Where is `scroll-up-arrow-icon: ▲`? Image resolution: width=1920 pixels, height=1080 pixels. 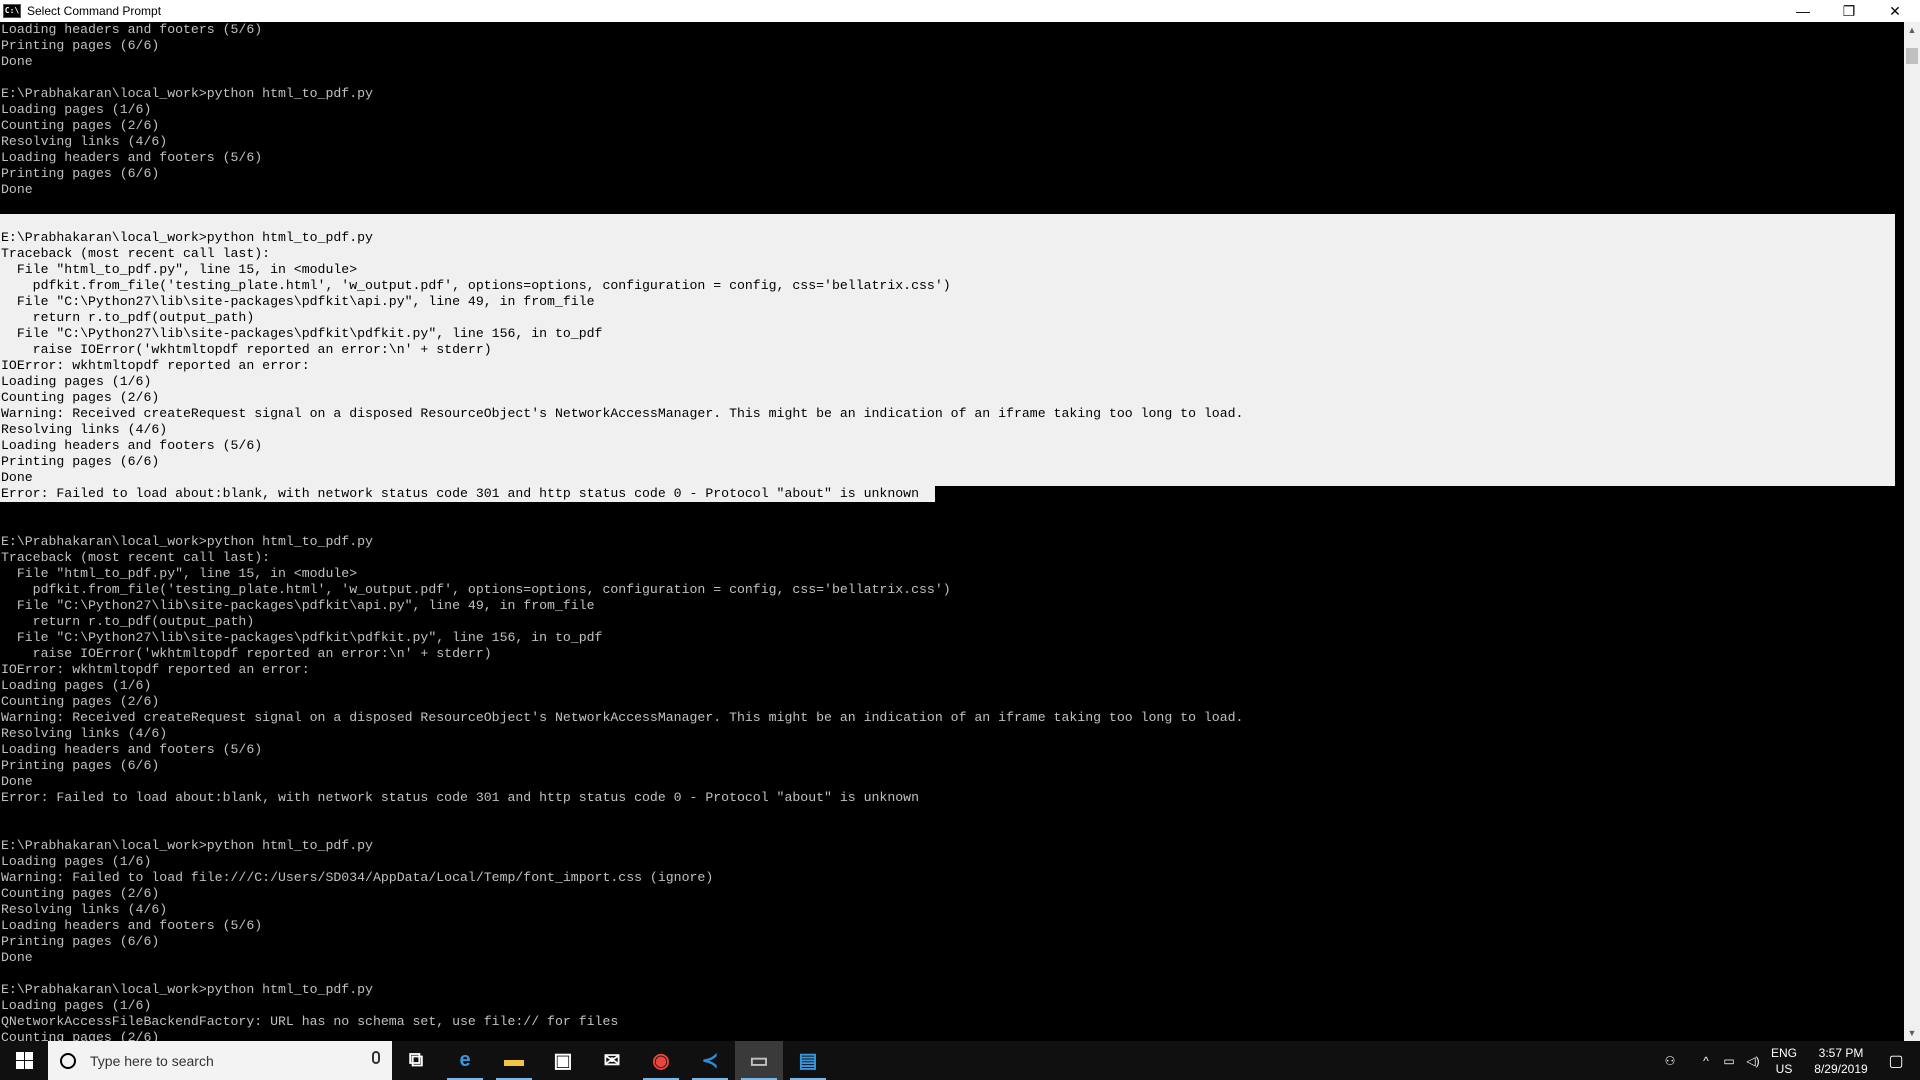
scroll-up-arrow-icon: ▲ is located at coordinates (1912, 30).